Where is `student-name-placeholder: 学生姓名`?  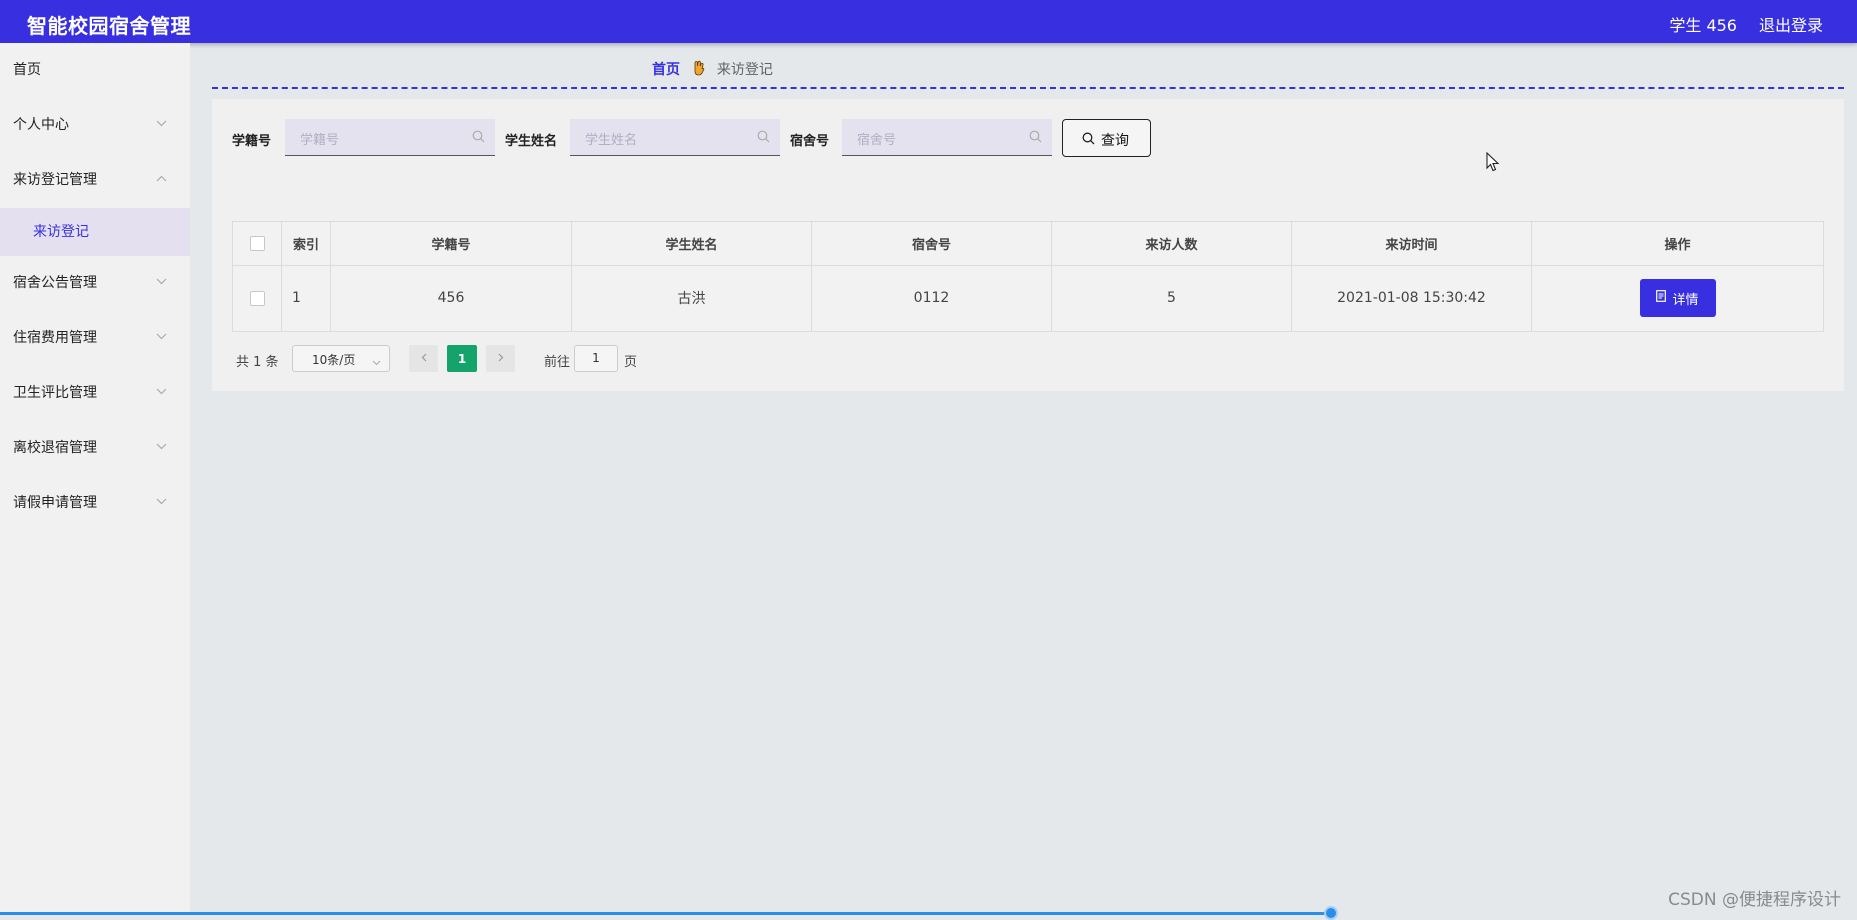 student-name-placeholder: 学生姓名 is located at coordinates (611, 140).